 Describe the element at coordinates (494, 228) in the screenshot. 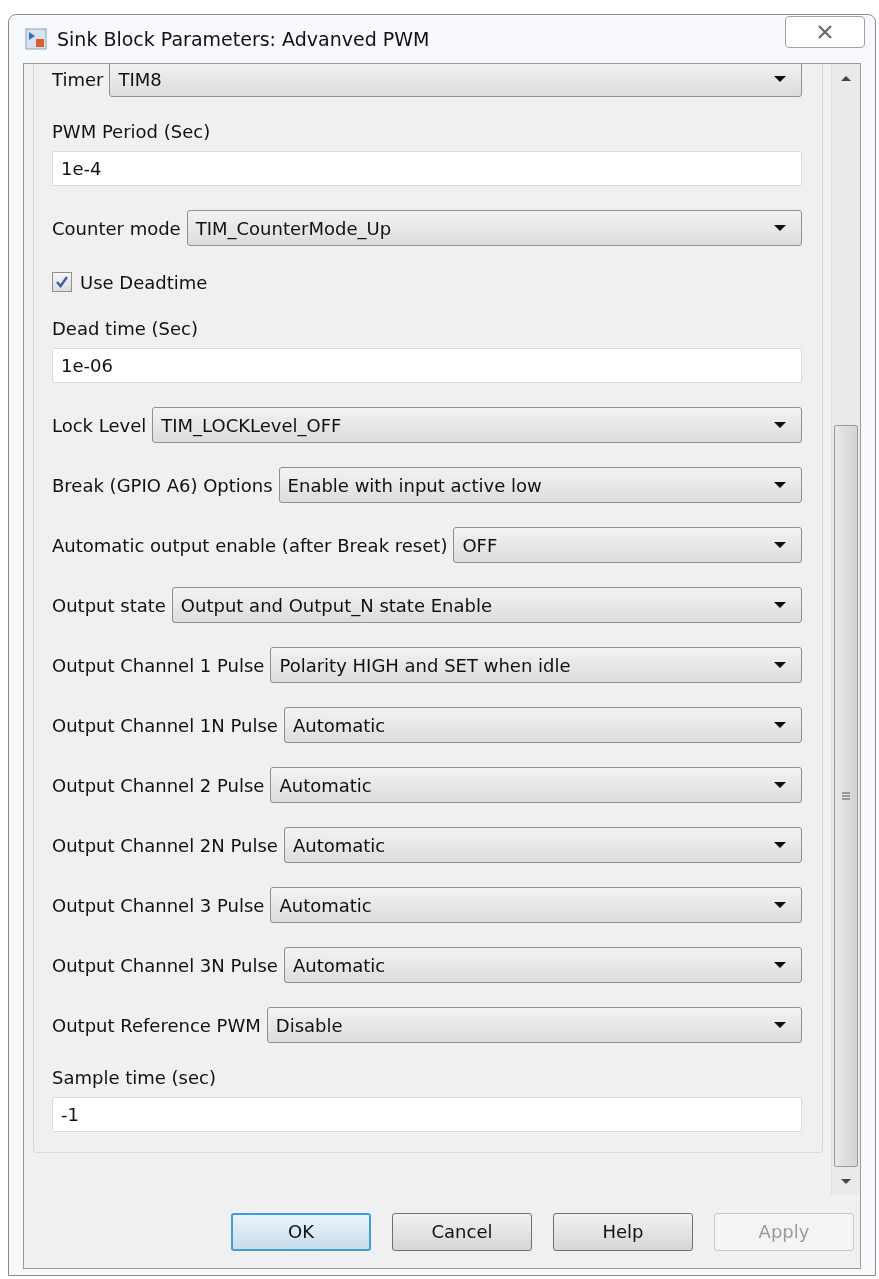

I see `dropdown: TIM_CounterMode_Up` at that location.